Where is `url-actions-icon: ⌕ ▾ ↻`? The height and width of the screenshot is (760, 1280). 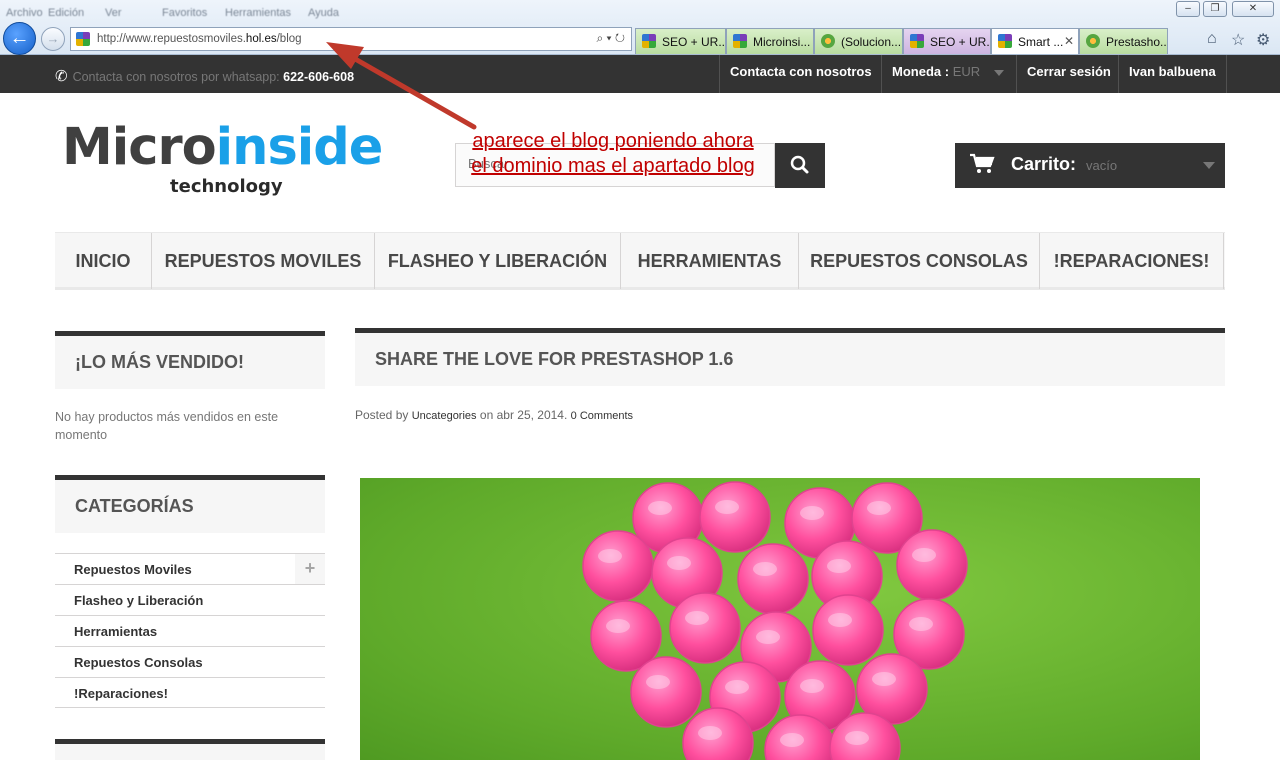 url-actions-icon: ⌕ ▾ ↻ is located at coordinates (610, 38).